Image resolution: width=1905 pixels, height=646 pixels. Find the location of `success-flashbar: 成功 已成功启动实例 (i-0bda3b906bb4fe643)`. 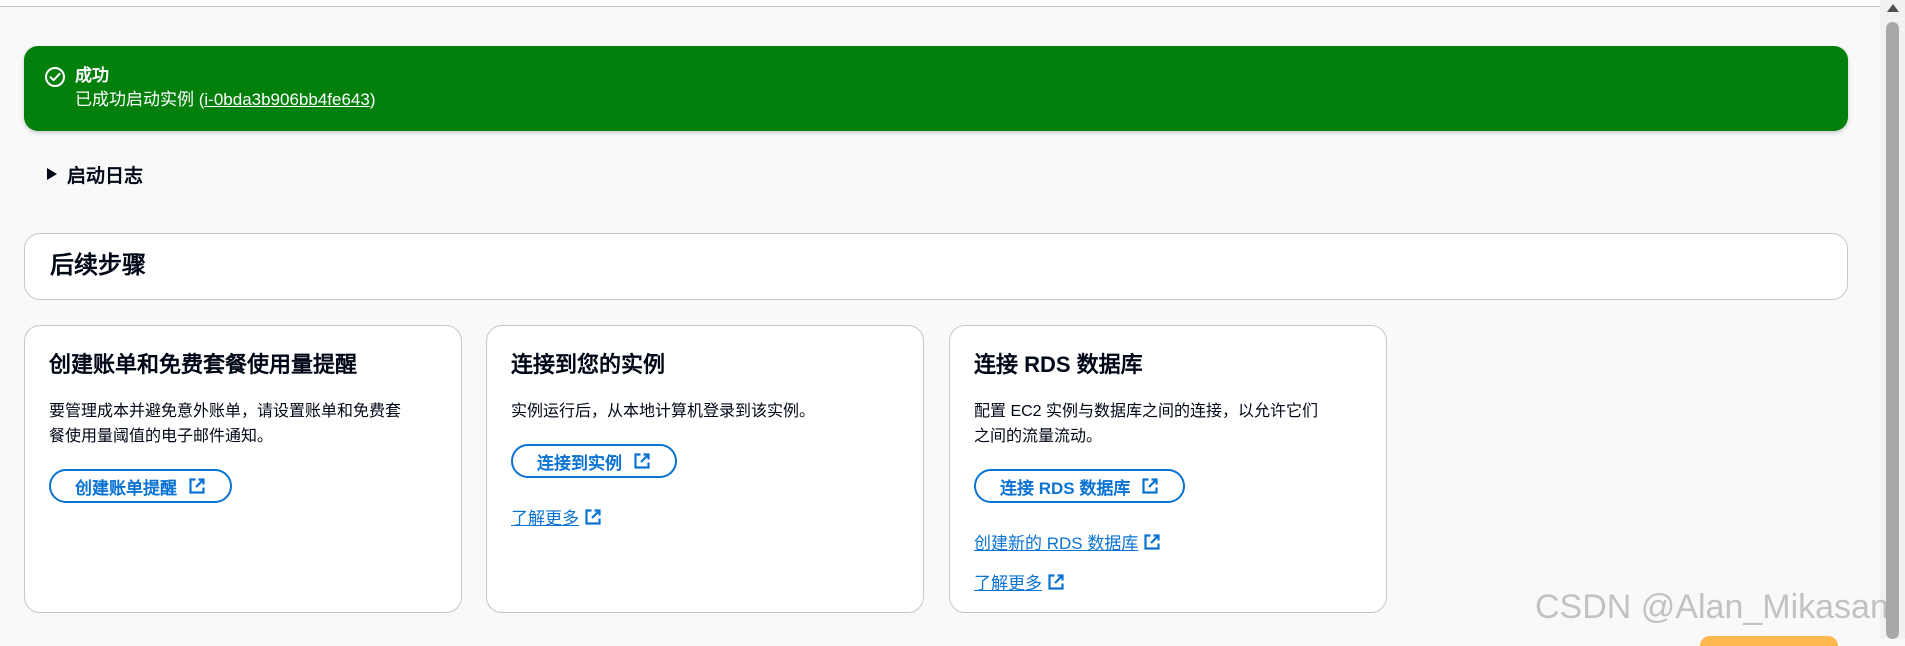

success-flashbar: 成功 已成功启动实例 (i-0bda3b906bb4fe643) is located at coordinates (936, 88).